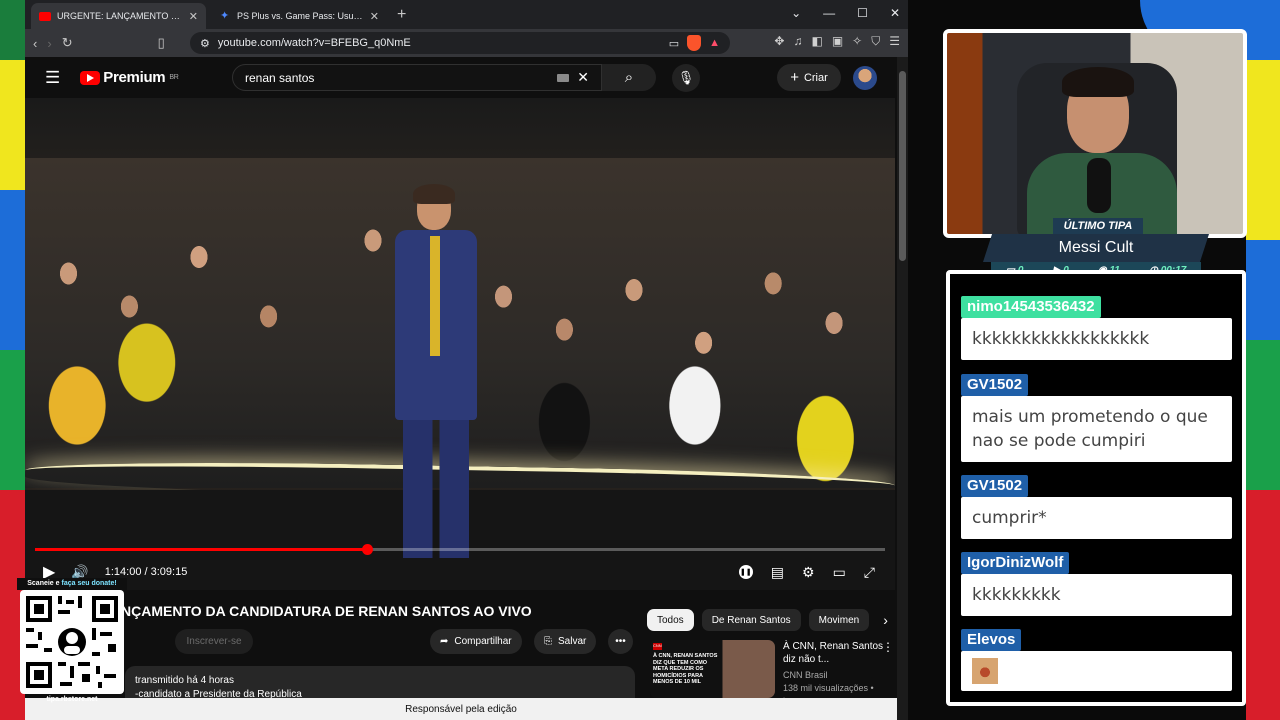 The image size is (1280, 720). I want to click on chat-message: Elevos, so click(1096, 660).